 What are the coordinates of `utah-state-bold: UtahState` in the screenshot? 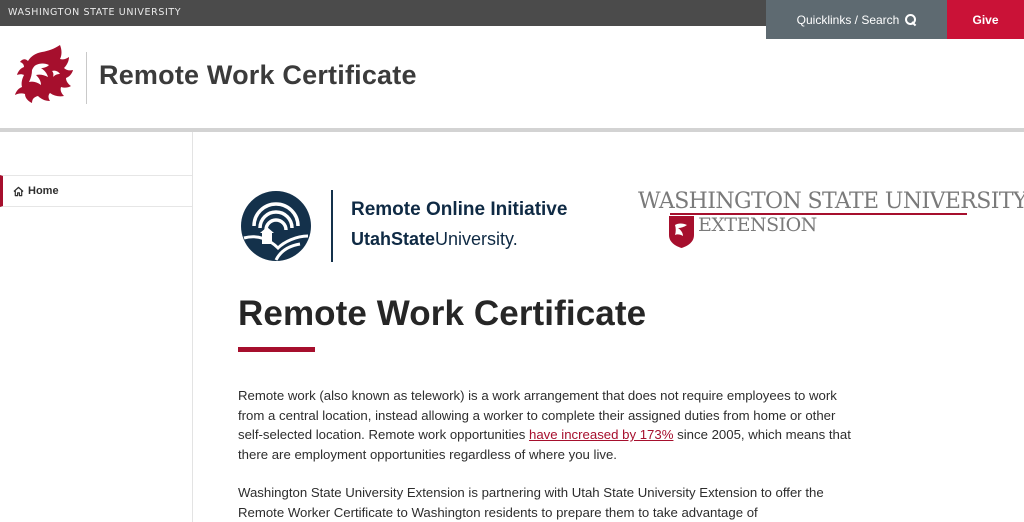 It's located at (393, 239).